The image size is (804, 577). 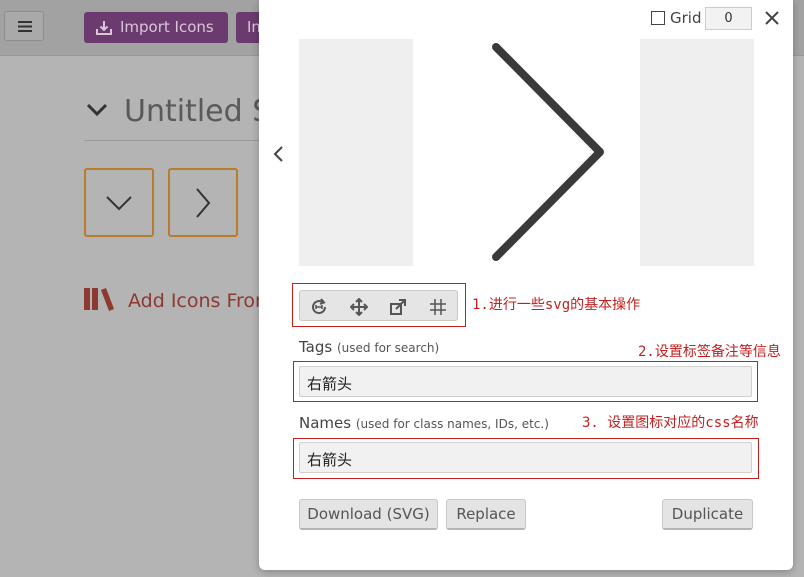 What do you see at coordinates (686, 18) in the screenshot?
I see `grid-label: Grid` at bounding box center [686, 18].